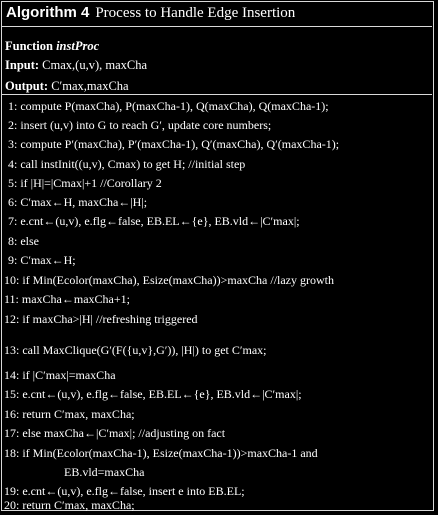 This screenshot has height=515, width=438. Describe the element at coordinates (95, 65) in the screenshot. I see `input-text: Cmax,(u,v), maxCha` at that location.